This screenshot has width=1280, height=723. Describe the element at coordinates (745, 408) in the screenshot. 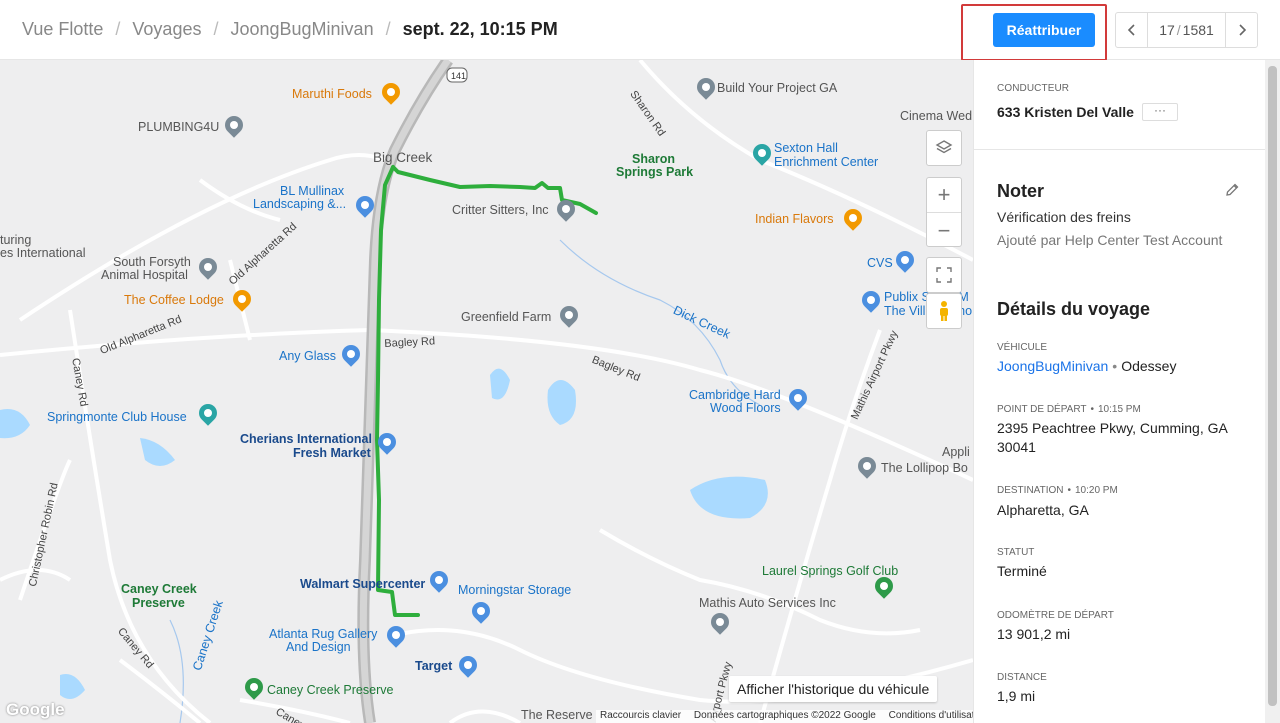

I see `map-label: Wood Floors` at that location.